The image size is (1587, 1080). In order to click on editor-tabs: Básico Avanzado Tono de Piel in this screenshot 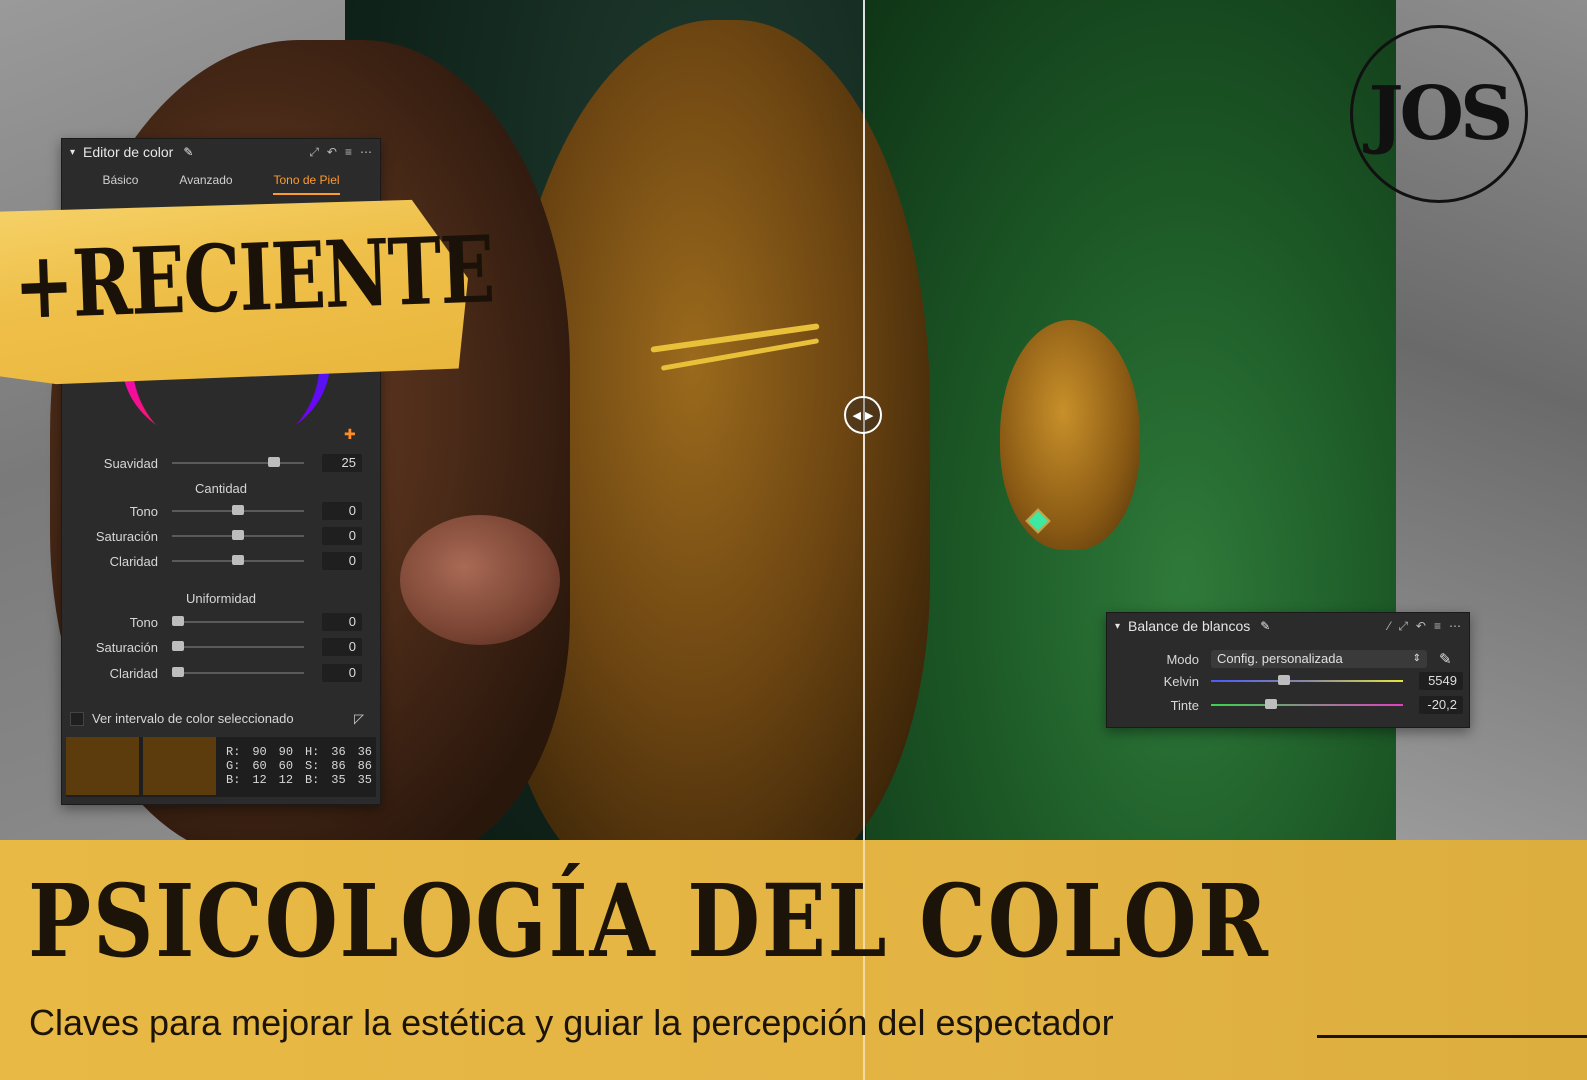, I will do `click(221, 180)`.